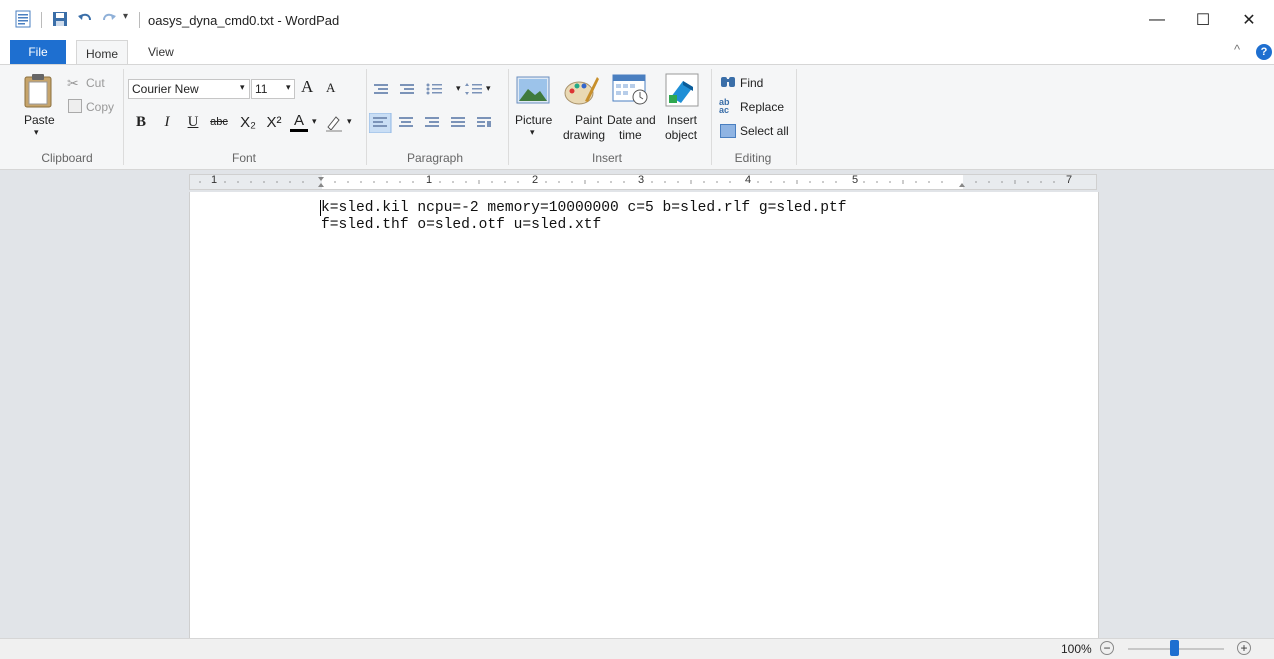  I want to click on minimize-icon: —, so click(1157, 19).